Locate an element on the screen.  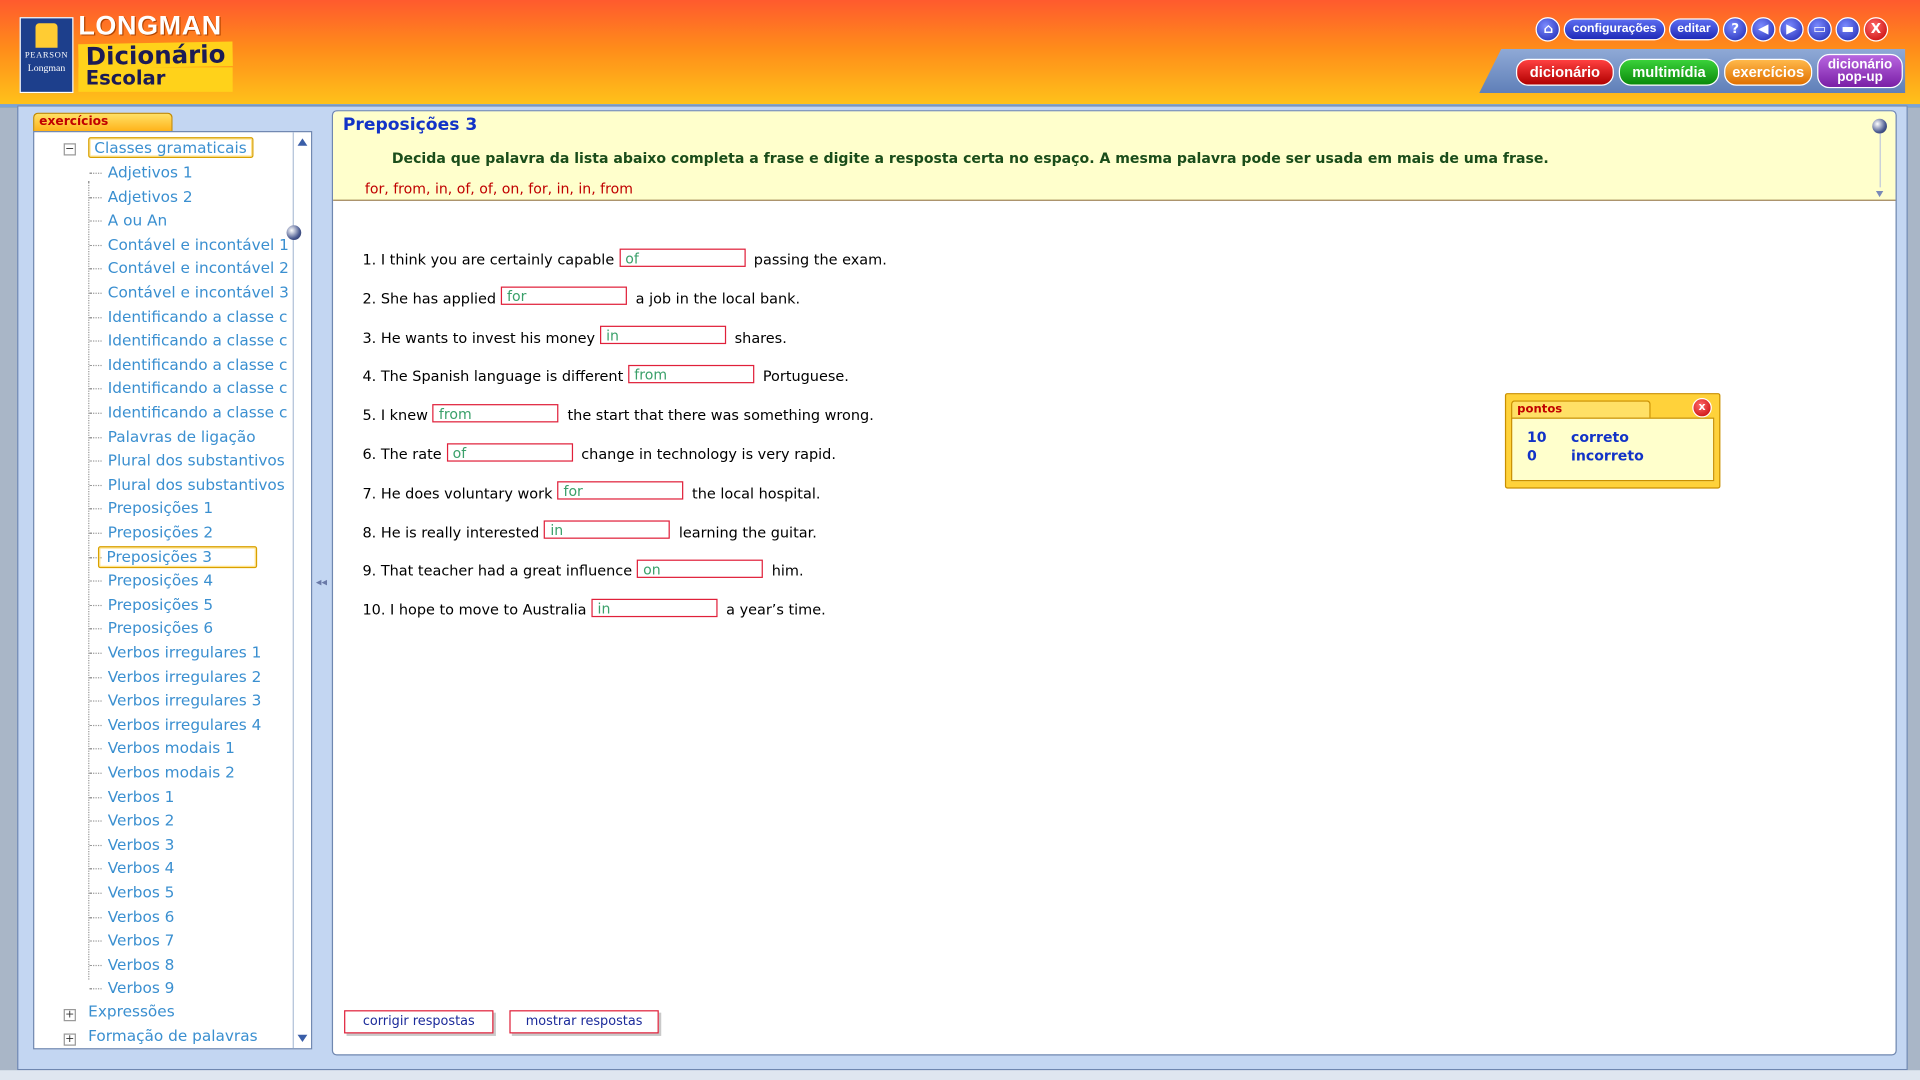
maximize-icon: ▬ is located at coordinates (1848, 29).